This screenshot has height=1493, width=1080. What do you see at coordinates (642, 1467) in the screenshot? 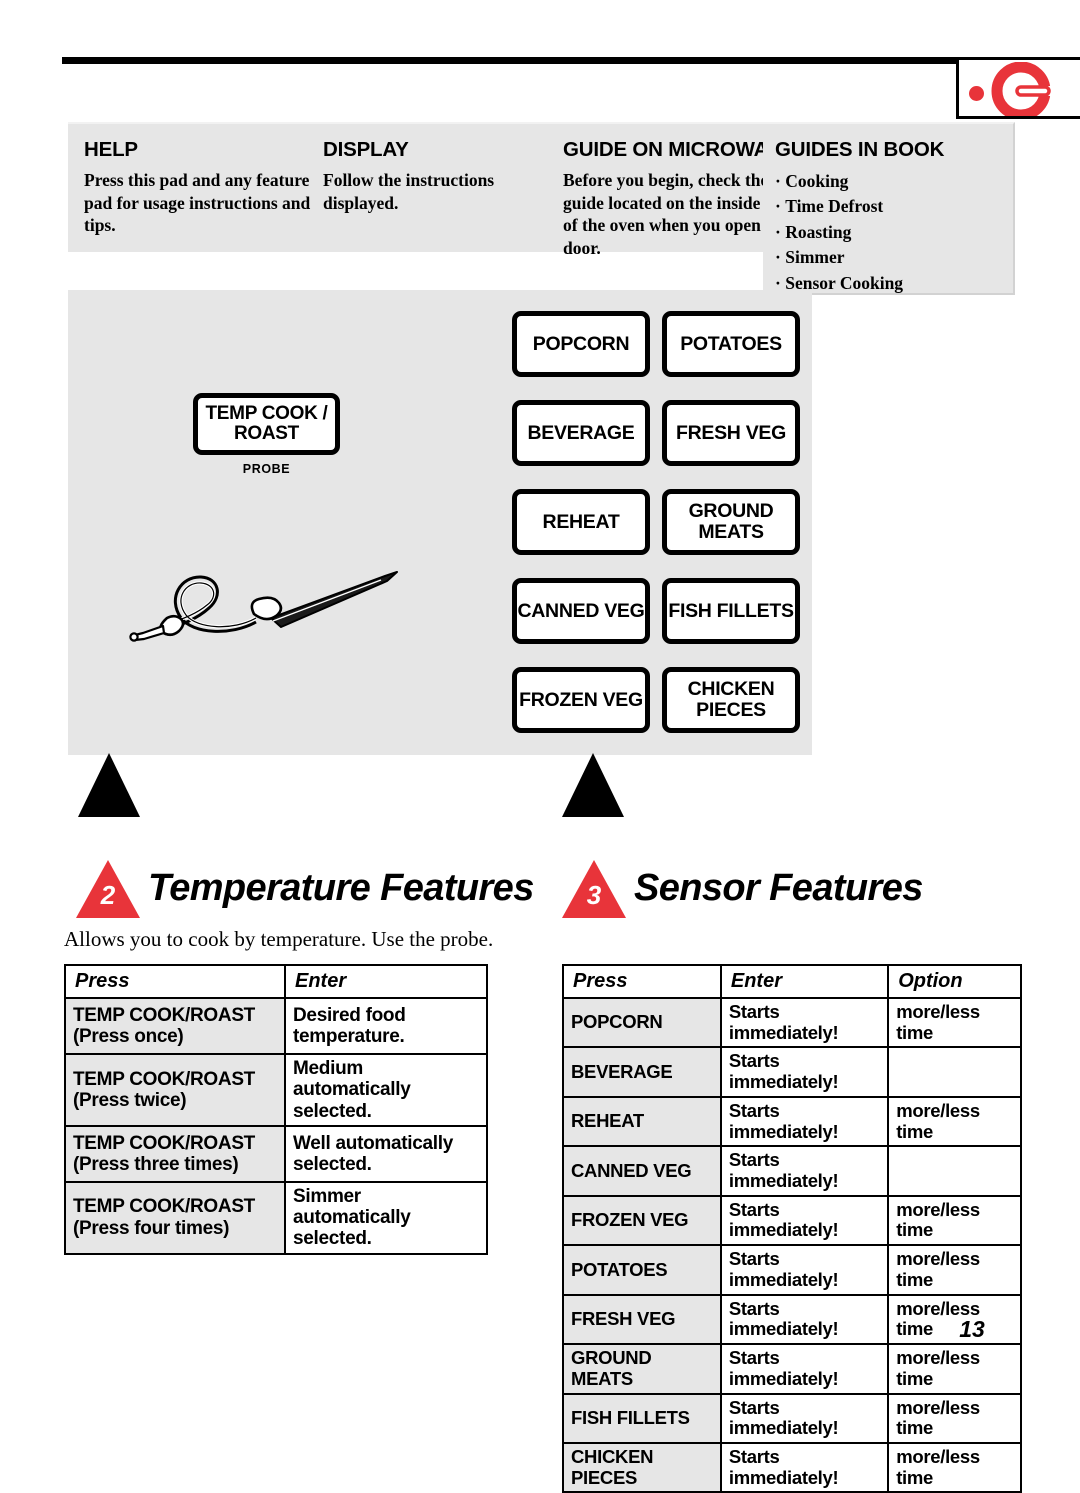
I see `cell-press: CHICKEN PIECES` at bounding box center [642, 1467].